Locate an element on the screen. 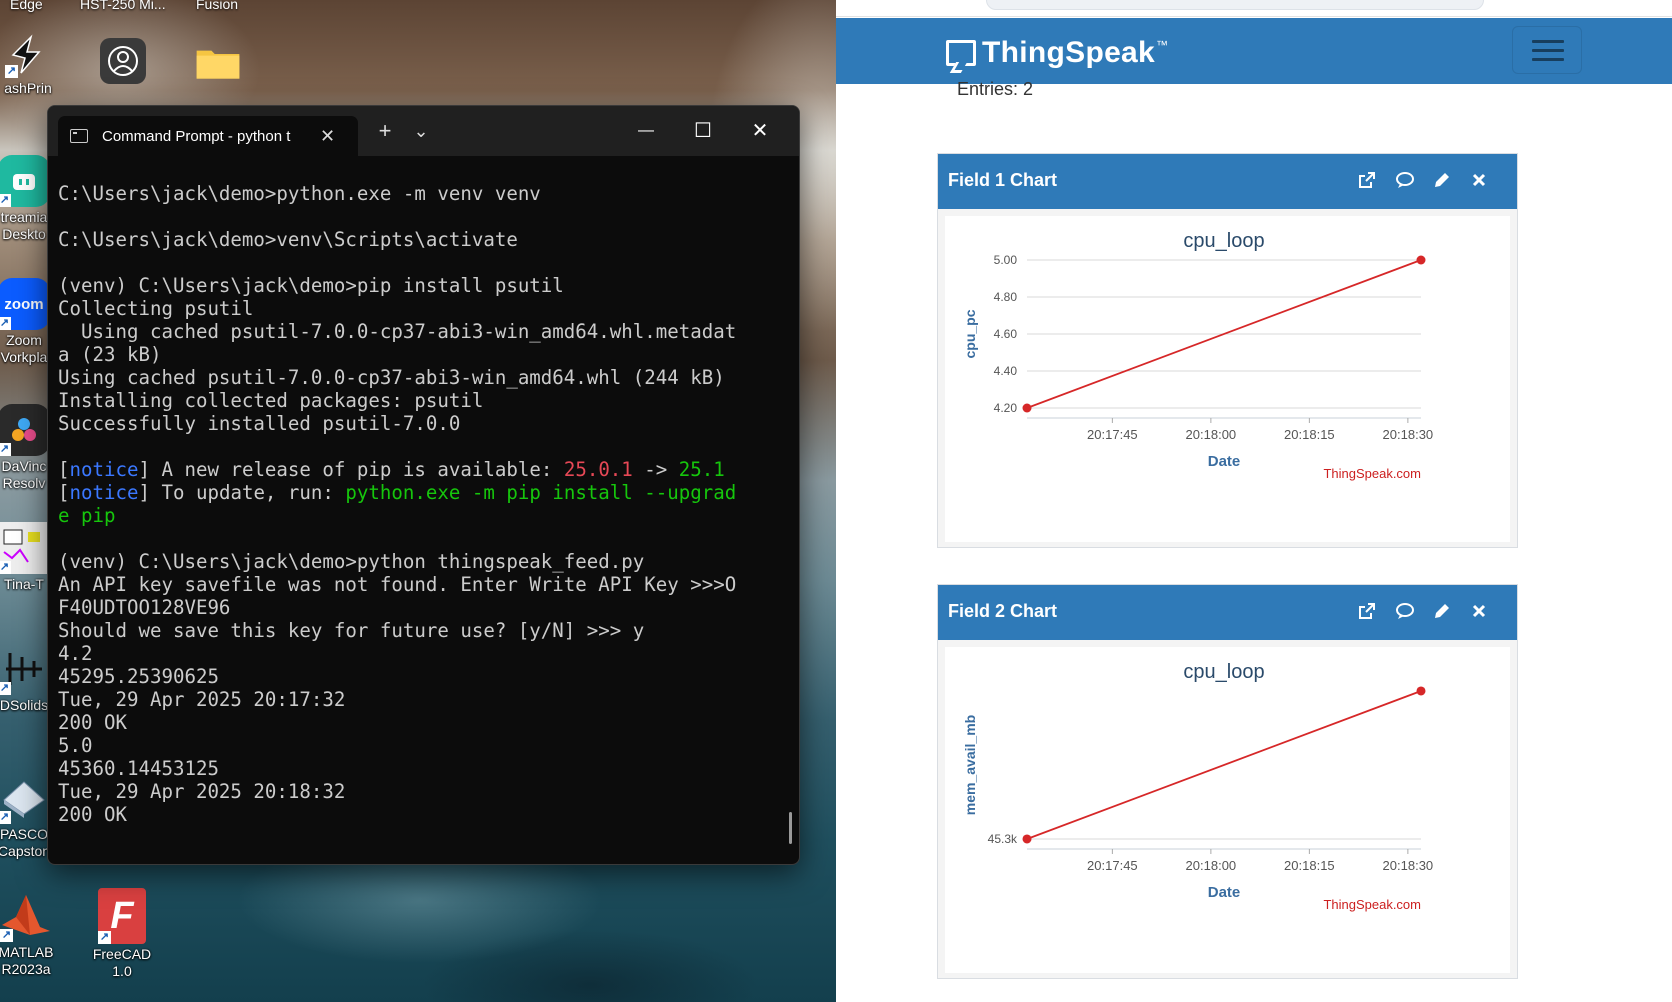 This screenshot has width=1672, height=1002. menu-toggle-button is located at coordinates (1547, 50).